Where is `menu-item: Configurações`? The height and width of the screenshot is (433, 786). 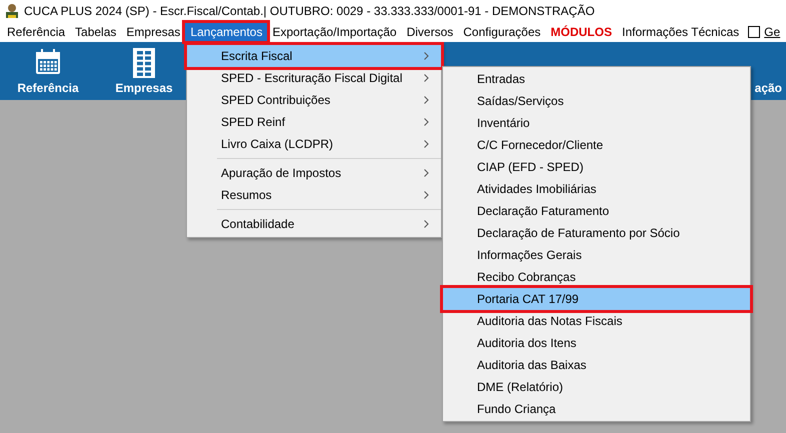
menu-item: Configurações is located at coordinates (502, 32).